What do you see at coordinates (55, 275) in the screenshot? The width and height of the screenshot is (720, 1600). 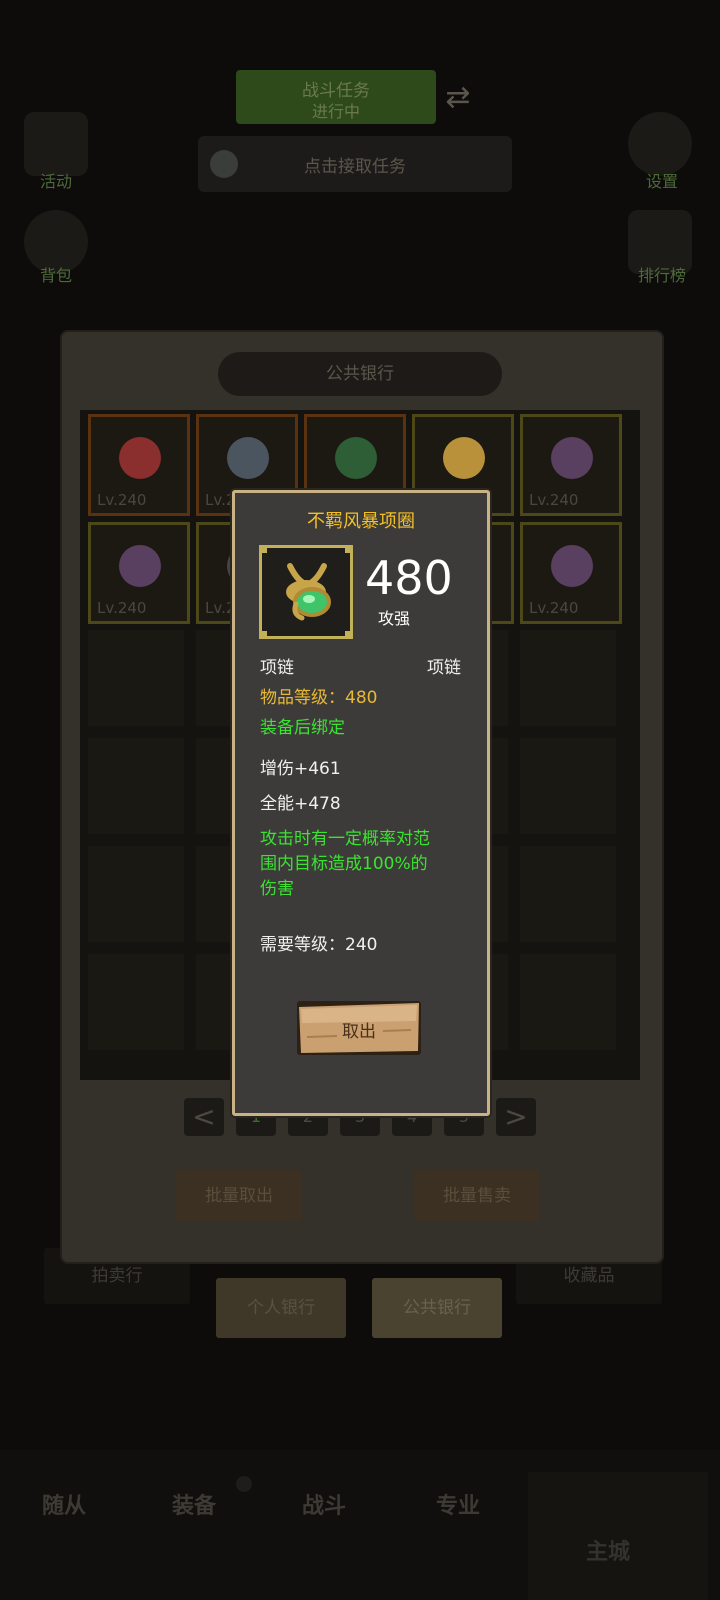 I see `backpack-label: 背包` at bounding box center [55, 275].